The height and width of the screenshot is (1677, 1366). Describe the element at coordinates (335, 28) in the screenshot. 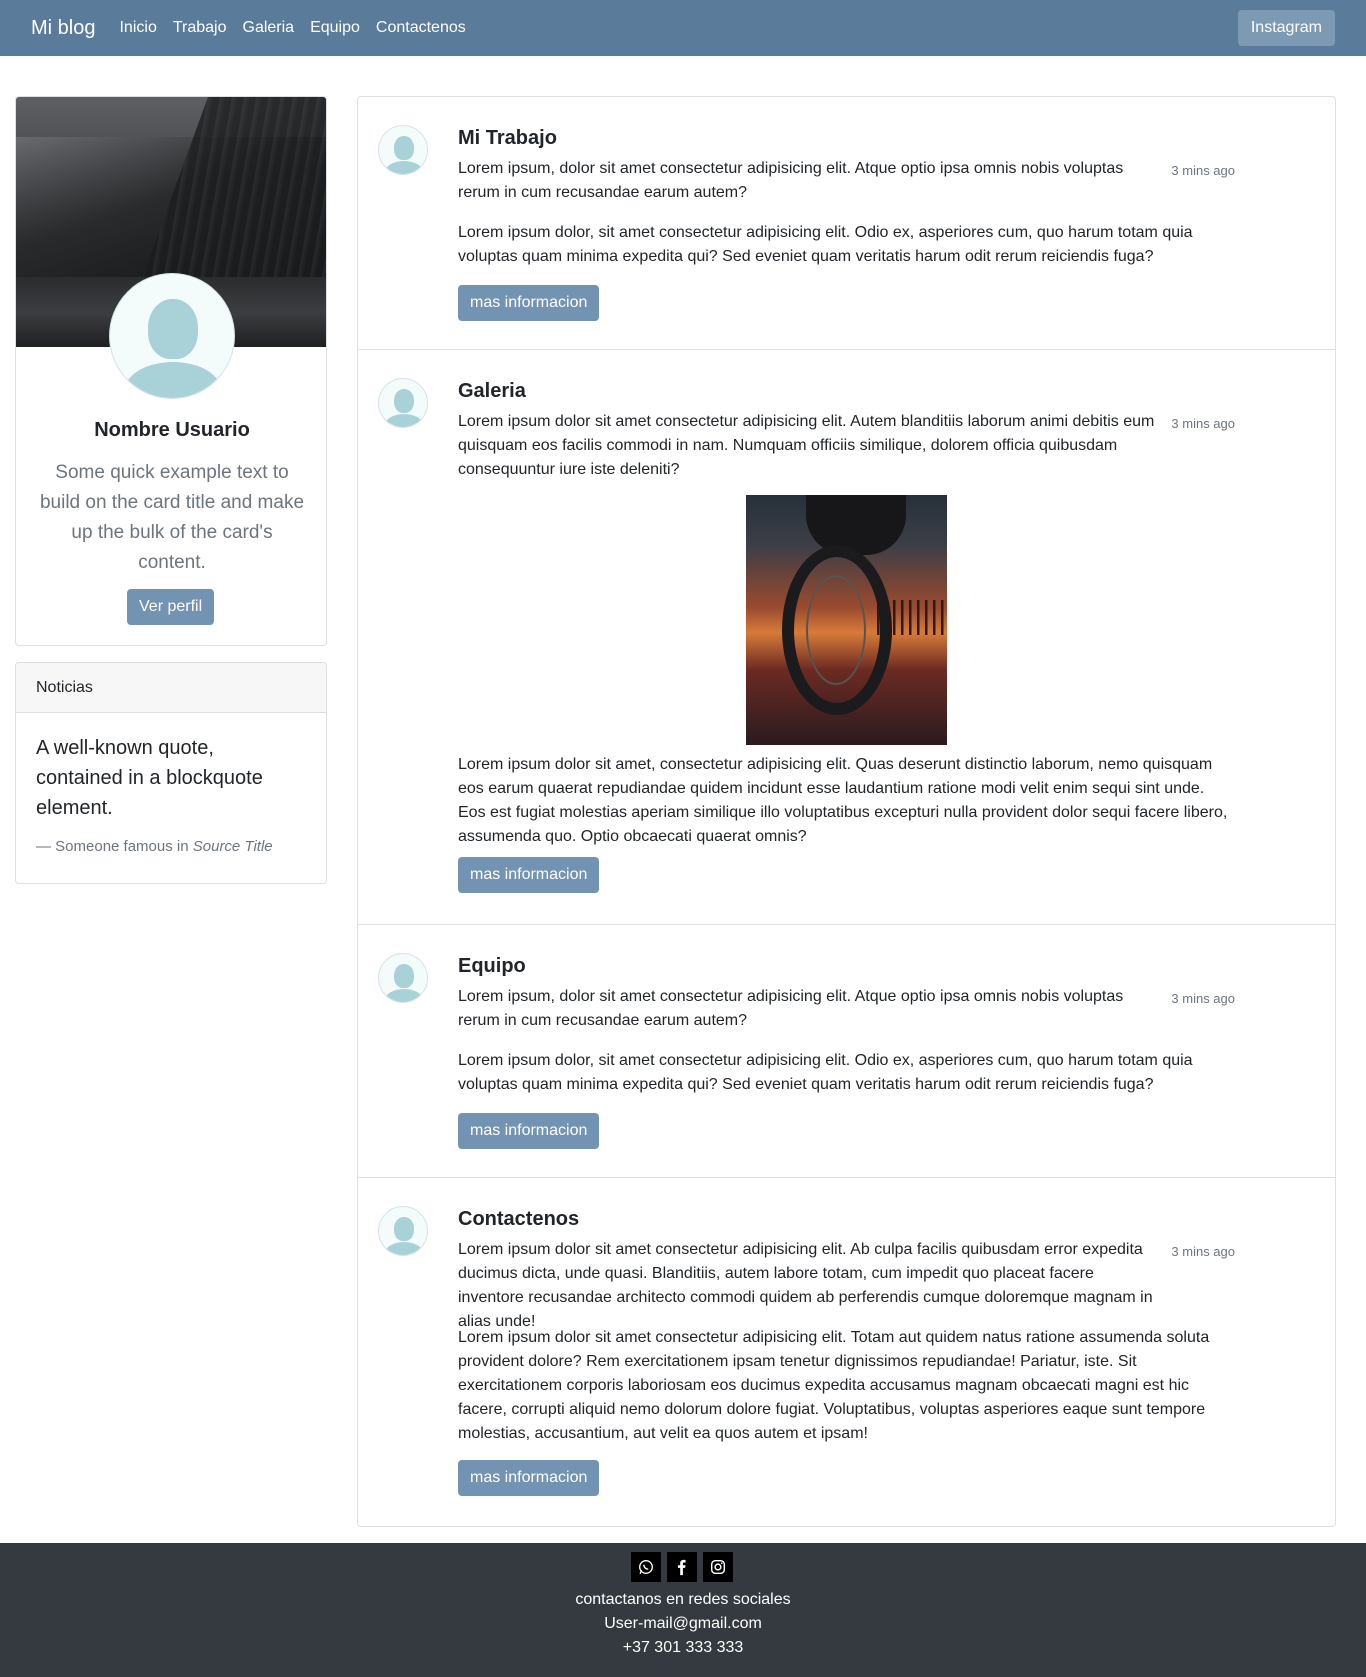

I see `nav-link-equipo: Equipo` at that location.